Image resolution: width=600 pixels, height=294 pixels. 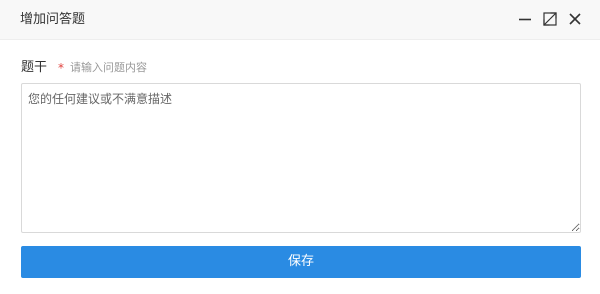 What do you see at coordinates (525, 19) in the screenshot?
I see `minimize-icon` at bounding box center [525, 19].